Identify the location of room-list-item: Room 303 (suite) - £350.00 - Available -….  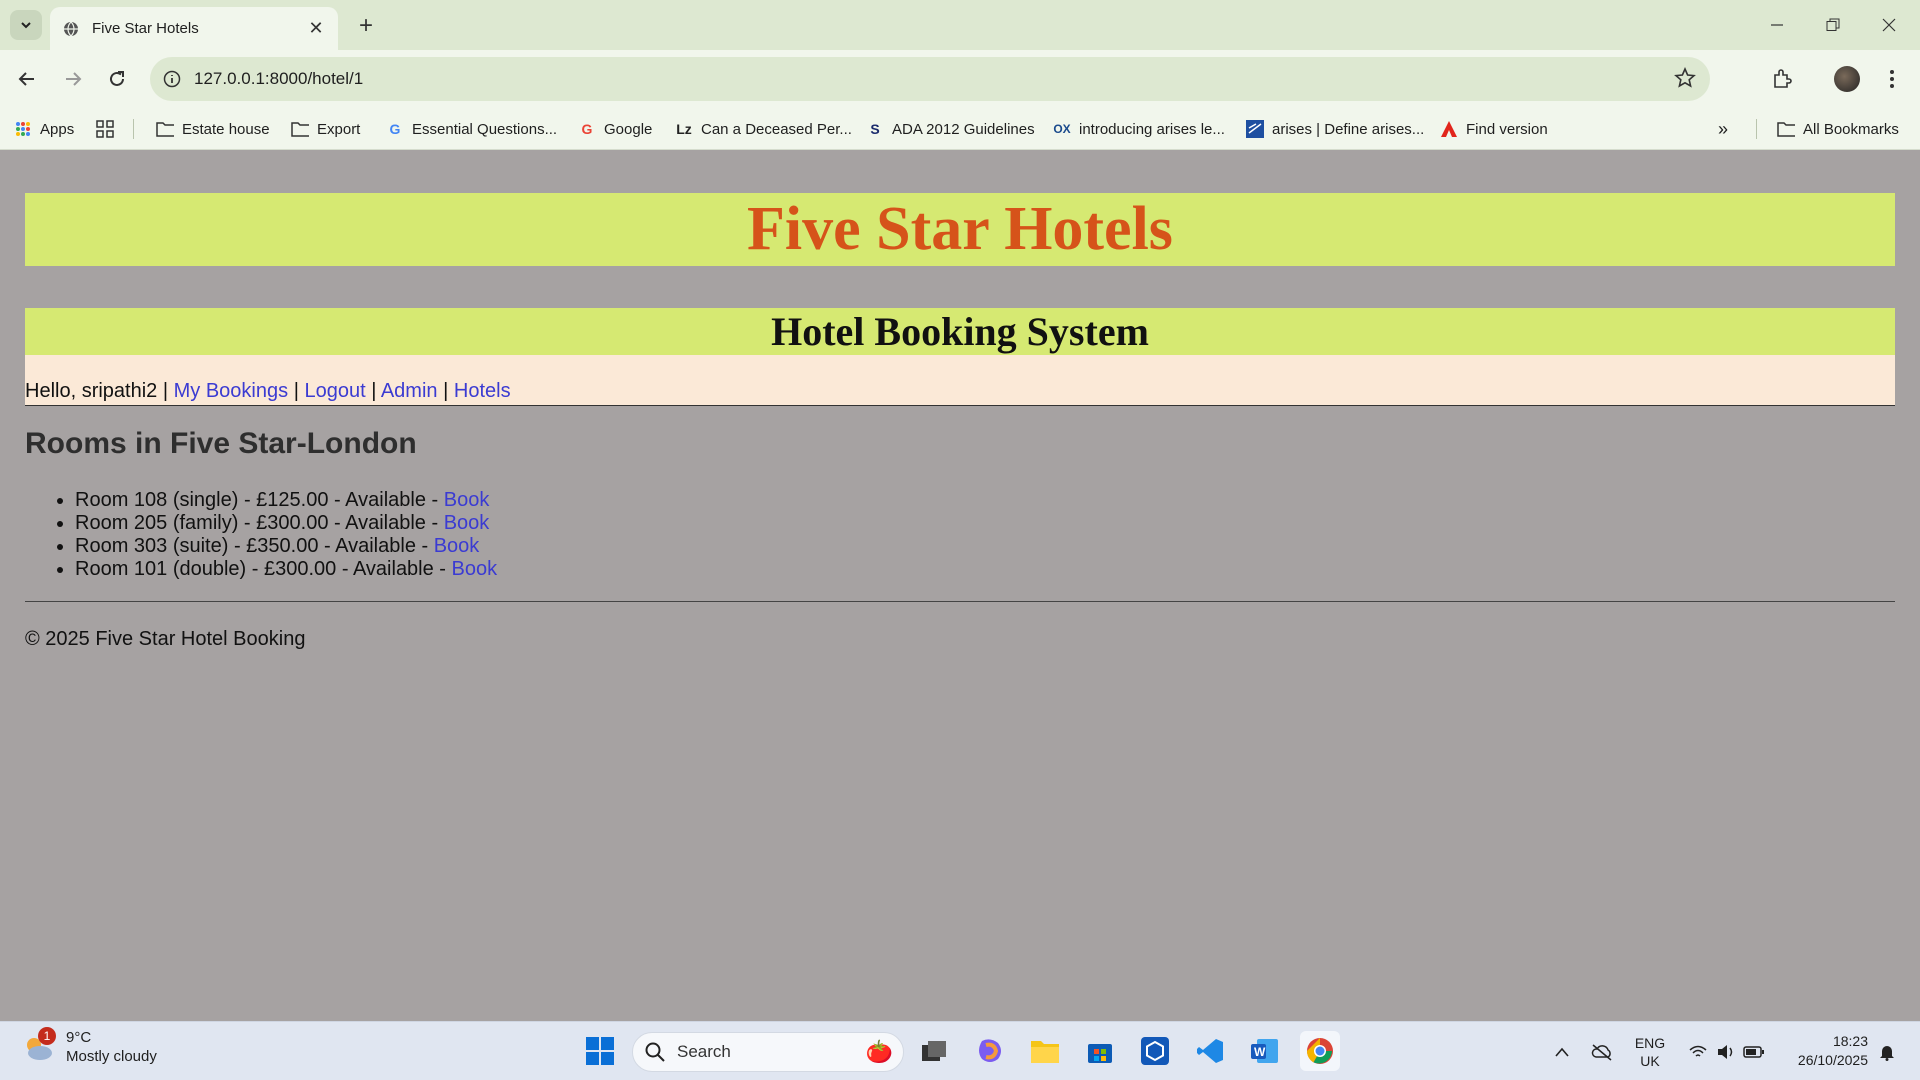
(286, 546).